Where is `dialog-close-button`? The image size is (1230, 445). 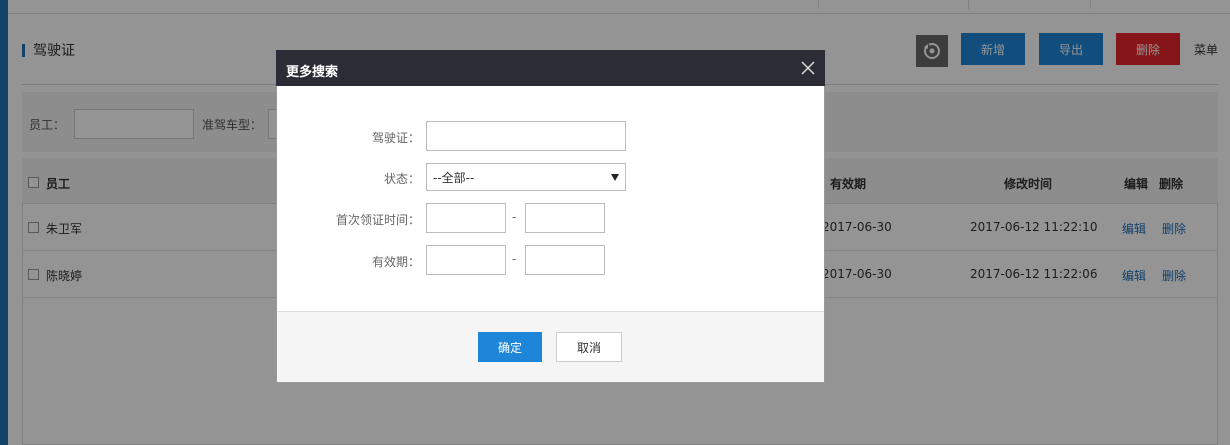
dialog-close-button is located at coordinates (808, 68).